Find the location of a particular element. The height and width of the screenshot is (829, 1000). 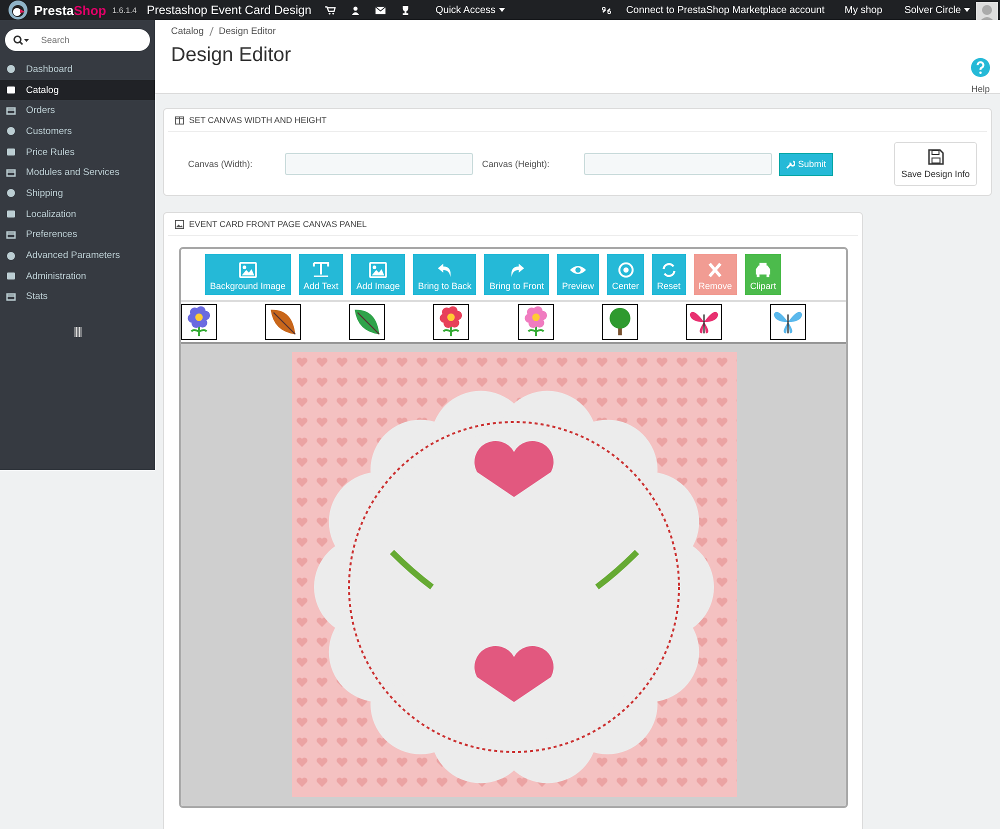

sidebar-item: Preferences is located at coordinates (77, 235).